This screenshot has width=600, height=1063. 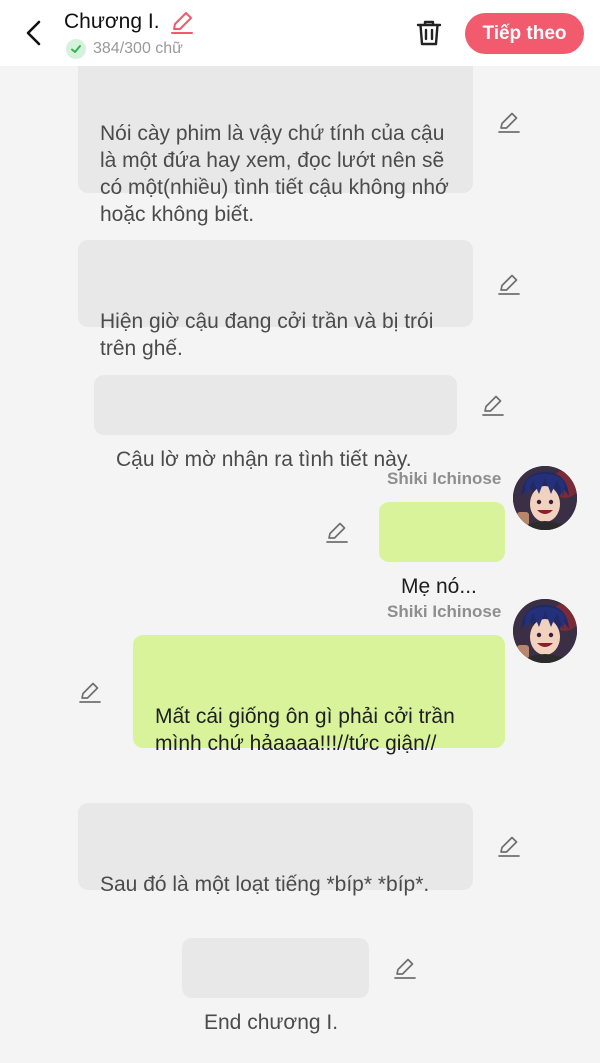 What do you see at coordinates (275, 423) in the screenshot?
I see `narration-bubble: Cậu lờ mờ nhận ra tình tiết này.` at bounding box center [275, 423].